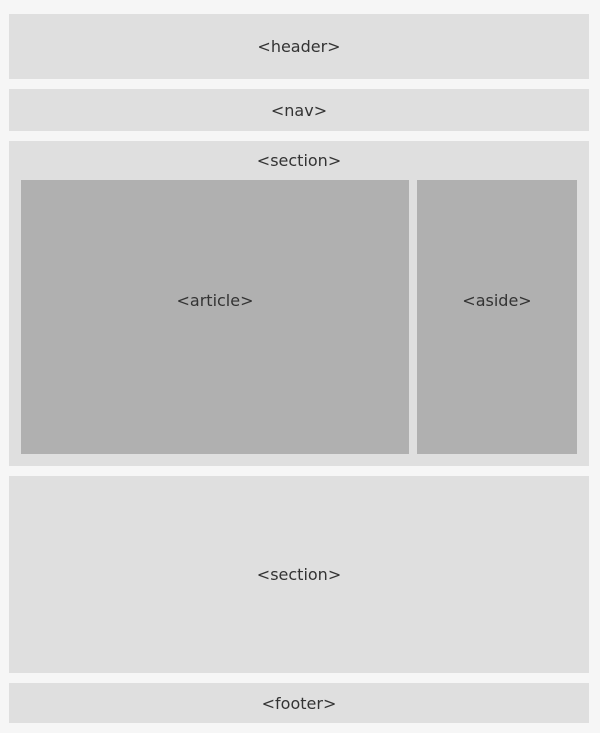  I want to click on aside-label: <aside>, so click(497, 300).